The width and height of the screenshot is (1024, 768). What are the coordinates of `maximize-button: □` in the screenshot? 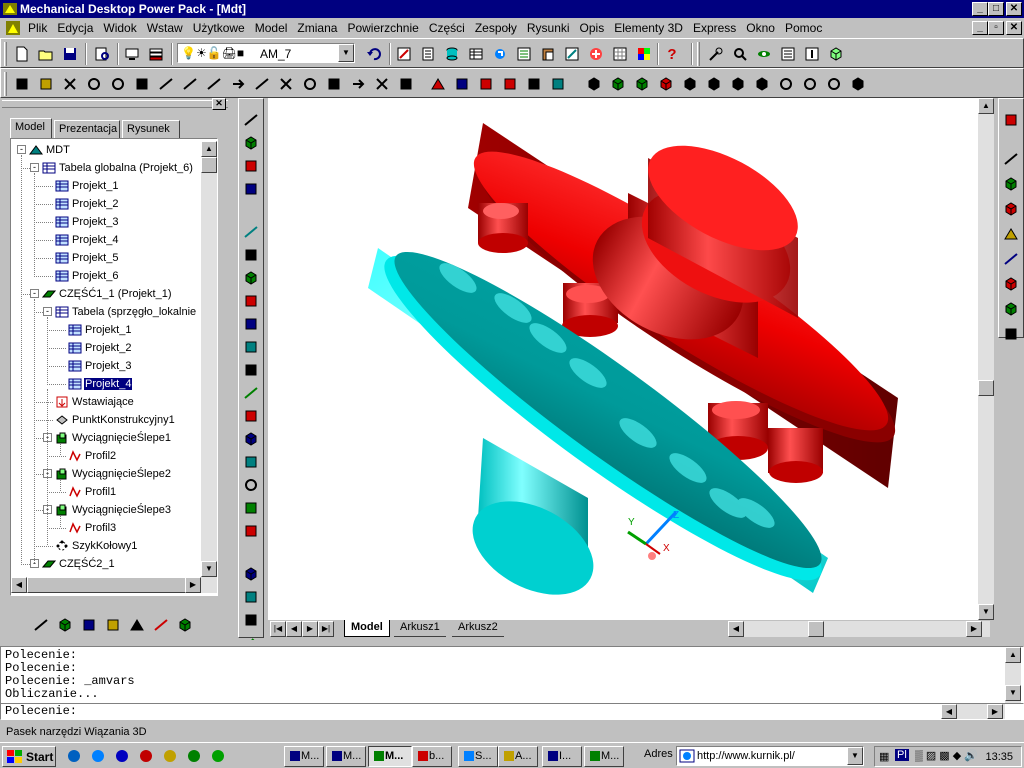 It's located at (996, 9).